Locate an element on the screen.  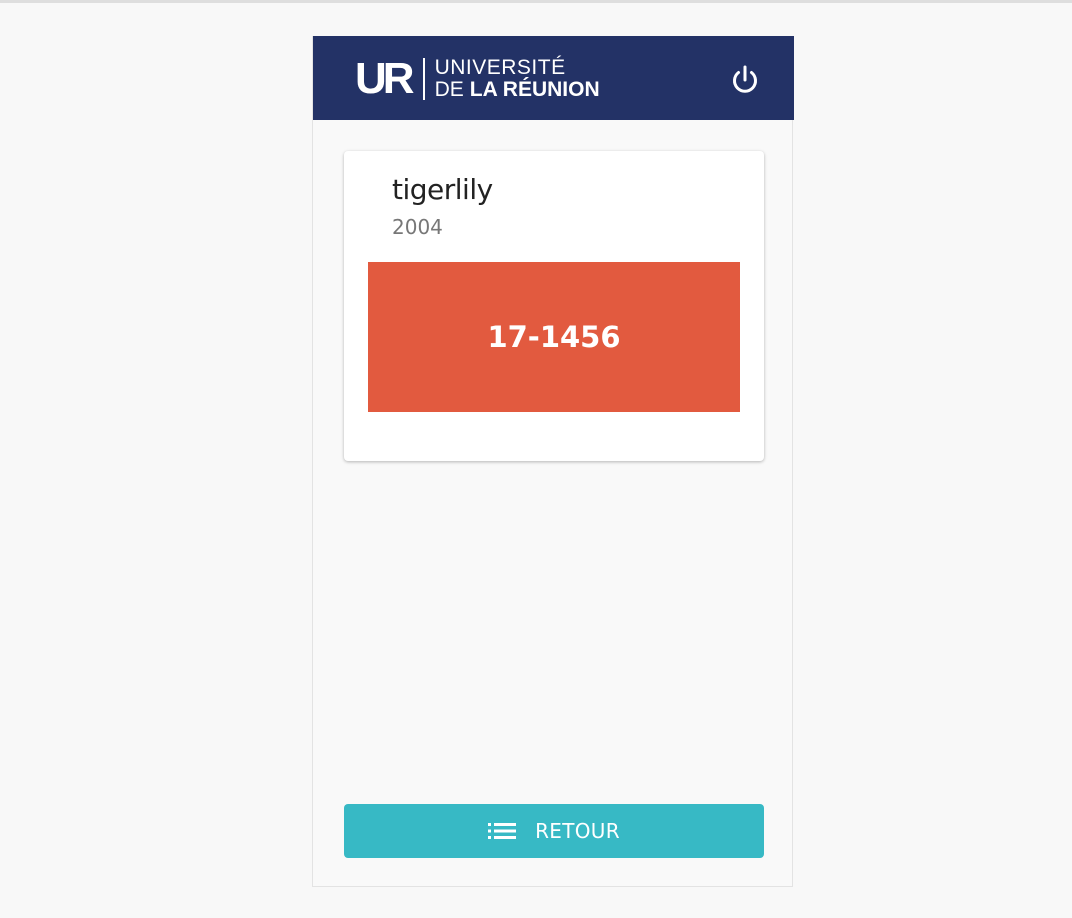
color-code-box: 17-1456 is located at coordinates (554, 337).